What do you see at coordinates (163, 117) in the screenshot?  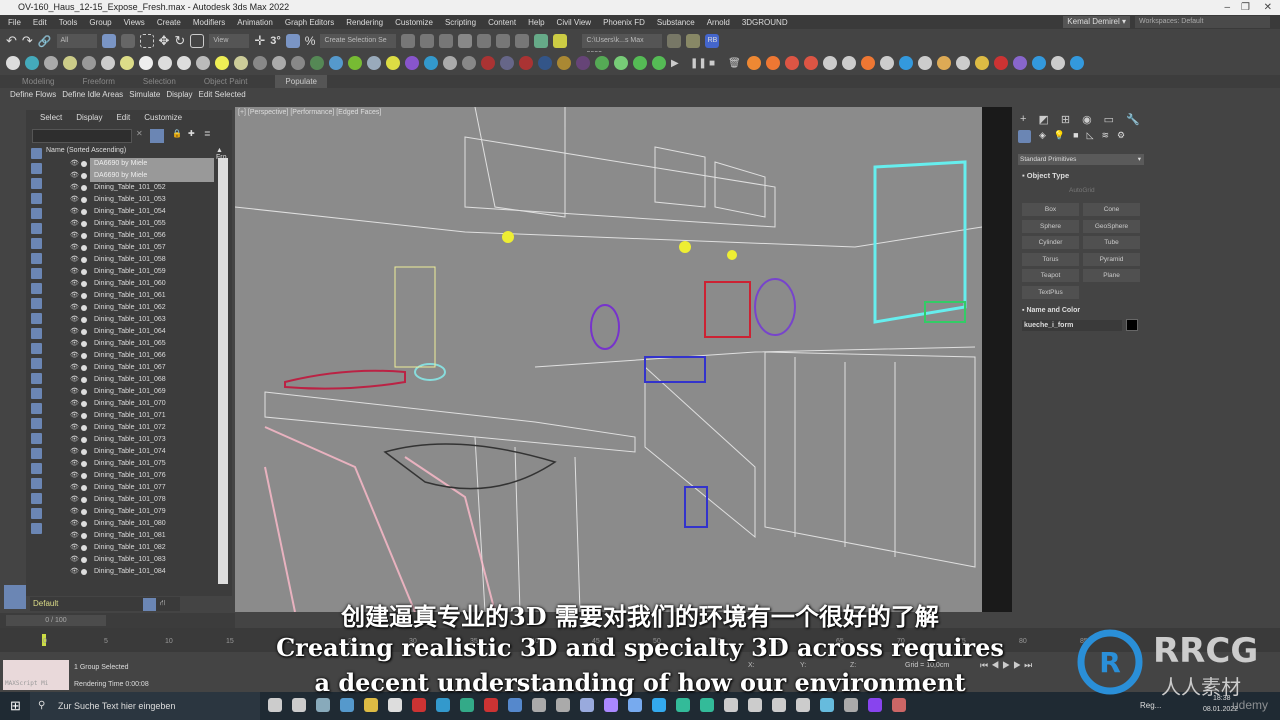 I see `explorer-menu-customize: Customize` at bounding box center [163, 117].